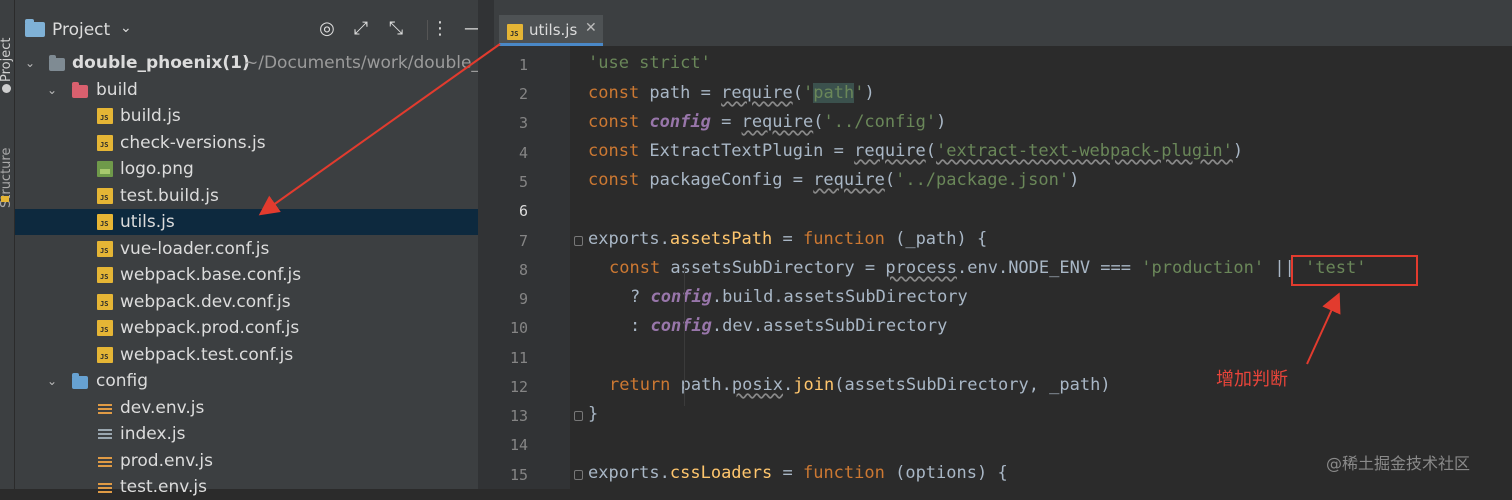 The width and height of the screenshot is (1512, 500). What do you see at coordinates (246, 169) in the screenshot?
I see `tree-file: logo.png` at bounding box center [246, 169].